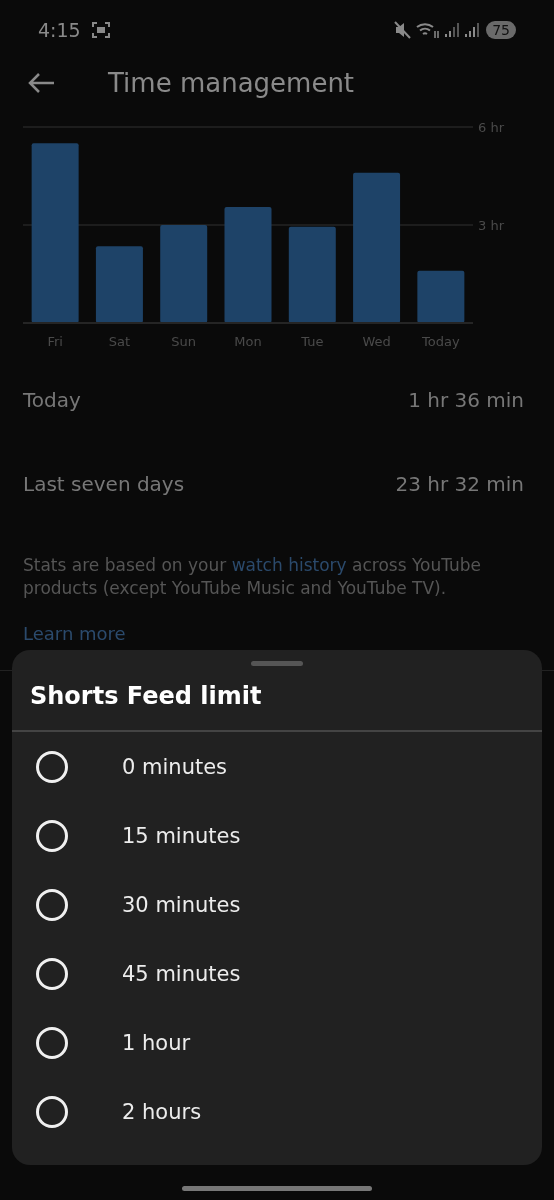 This screenshot has width=554, height=1200. Describe the element at coordinates (403, 30) in the screenshot. I see `mute-icon` at that location.